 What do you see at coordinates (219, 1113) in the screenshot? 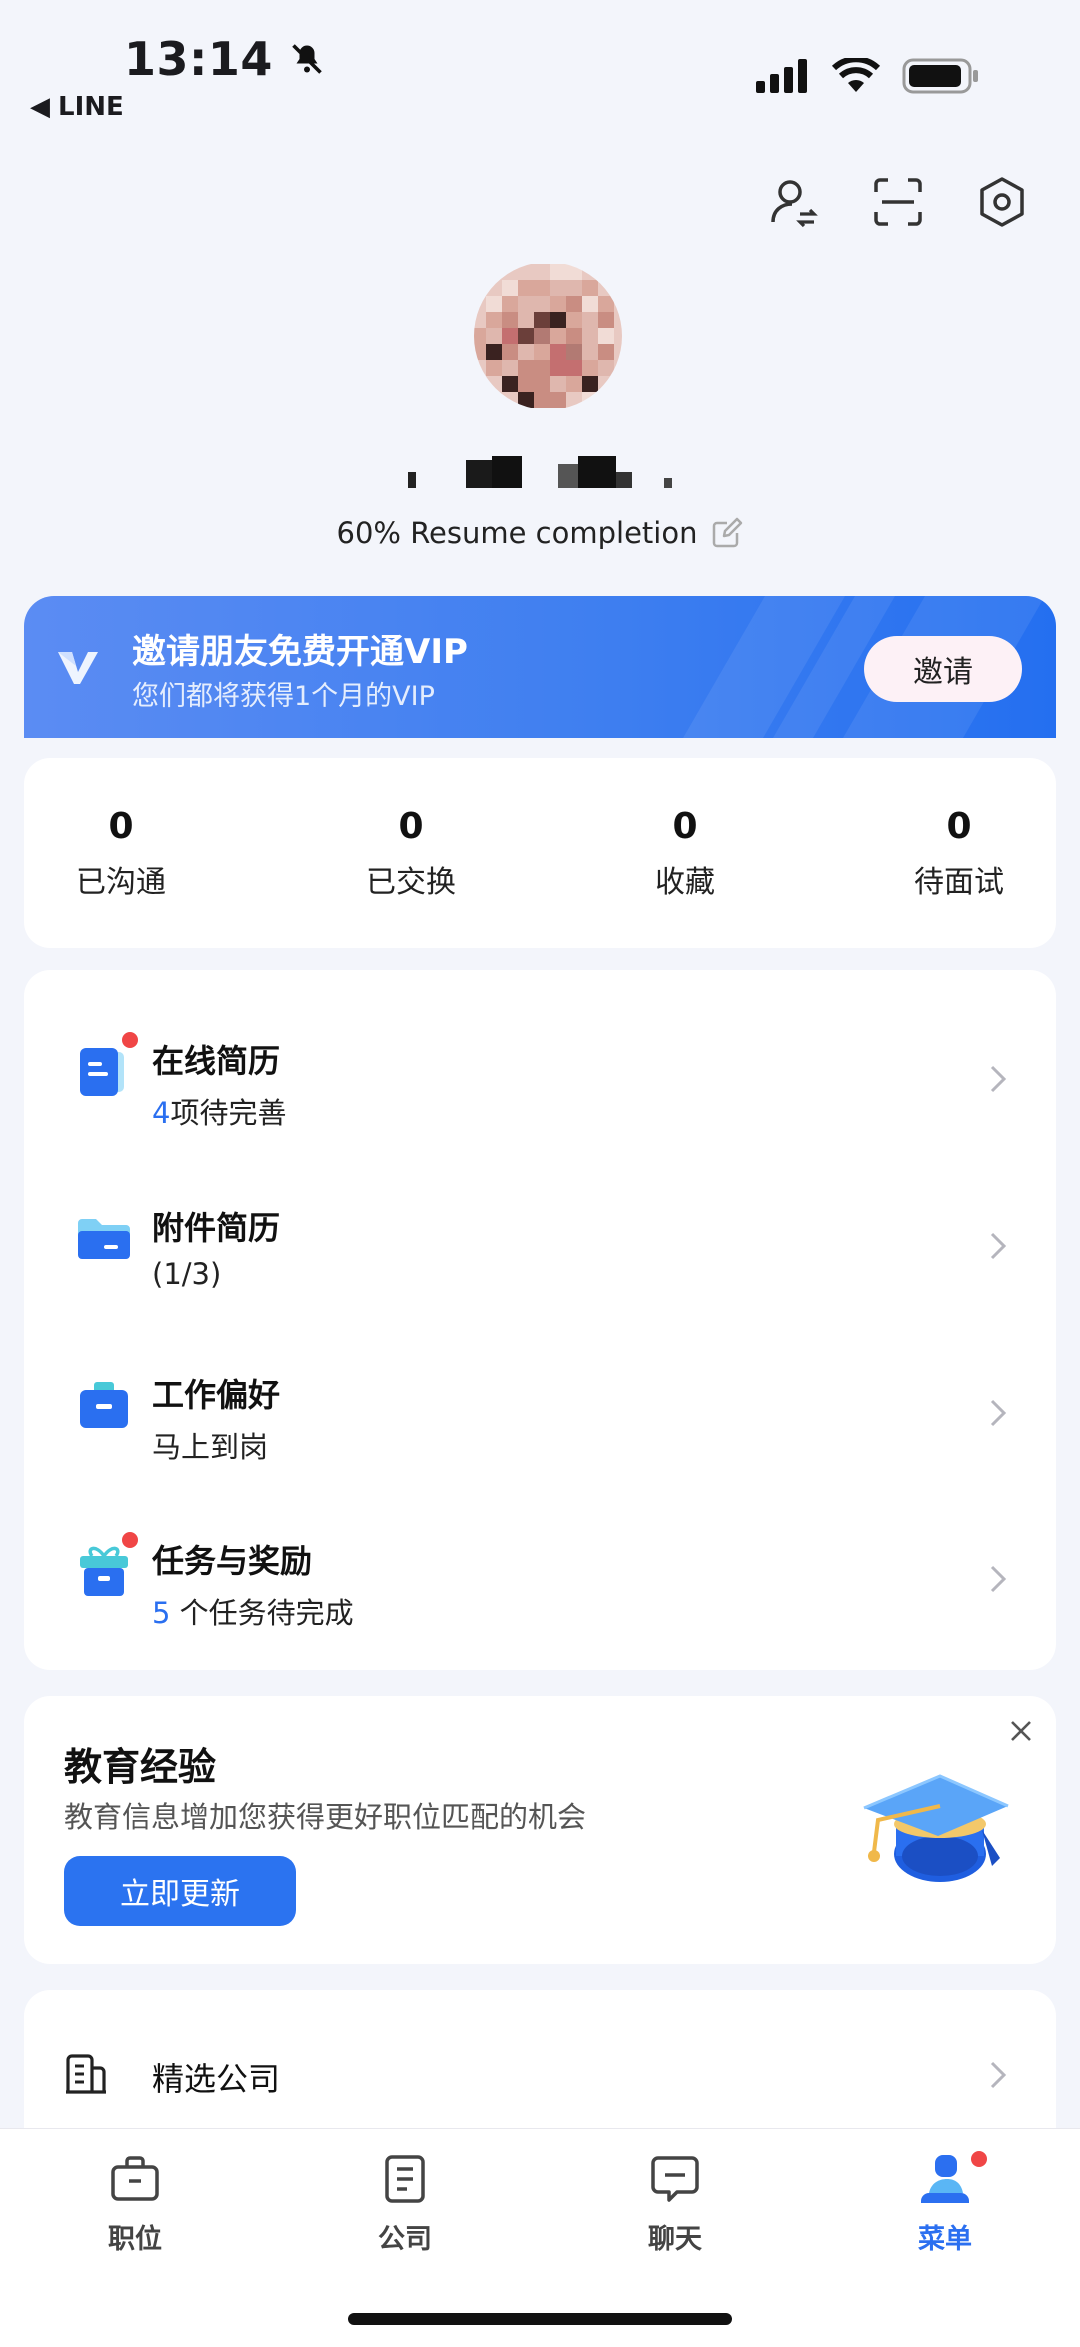
I see `menu-subtitle: 4项待完善` at bounding box center [219, 1113].